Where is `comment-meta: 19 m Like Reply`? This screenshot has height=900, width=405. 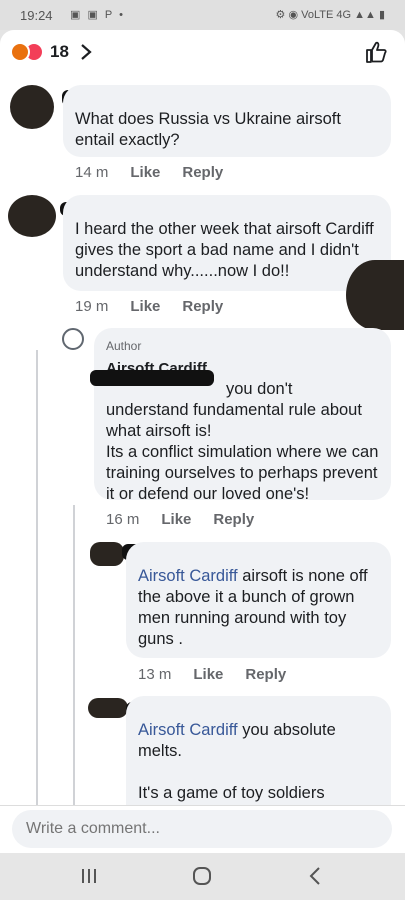
comment-meta: 19 m Like Reply is located at coordinates (160, 306).